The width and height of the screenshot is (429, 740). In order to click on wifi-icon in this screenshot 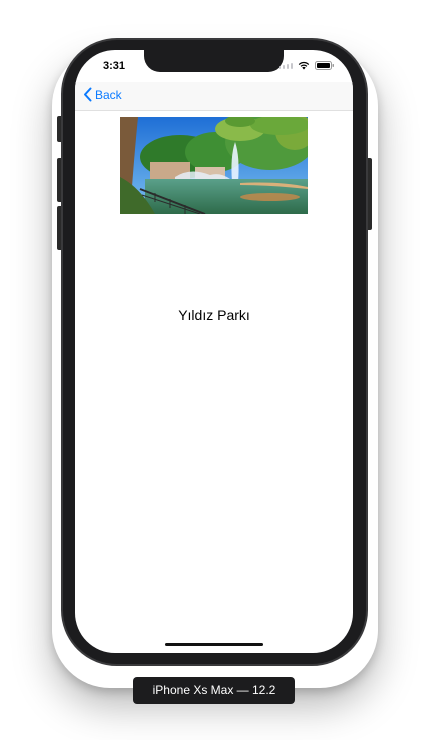, I will do `click(304, 65)`.